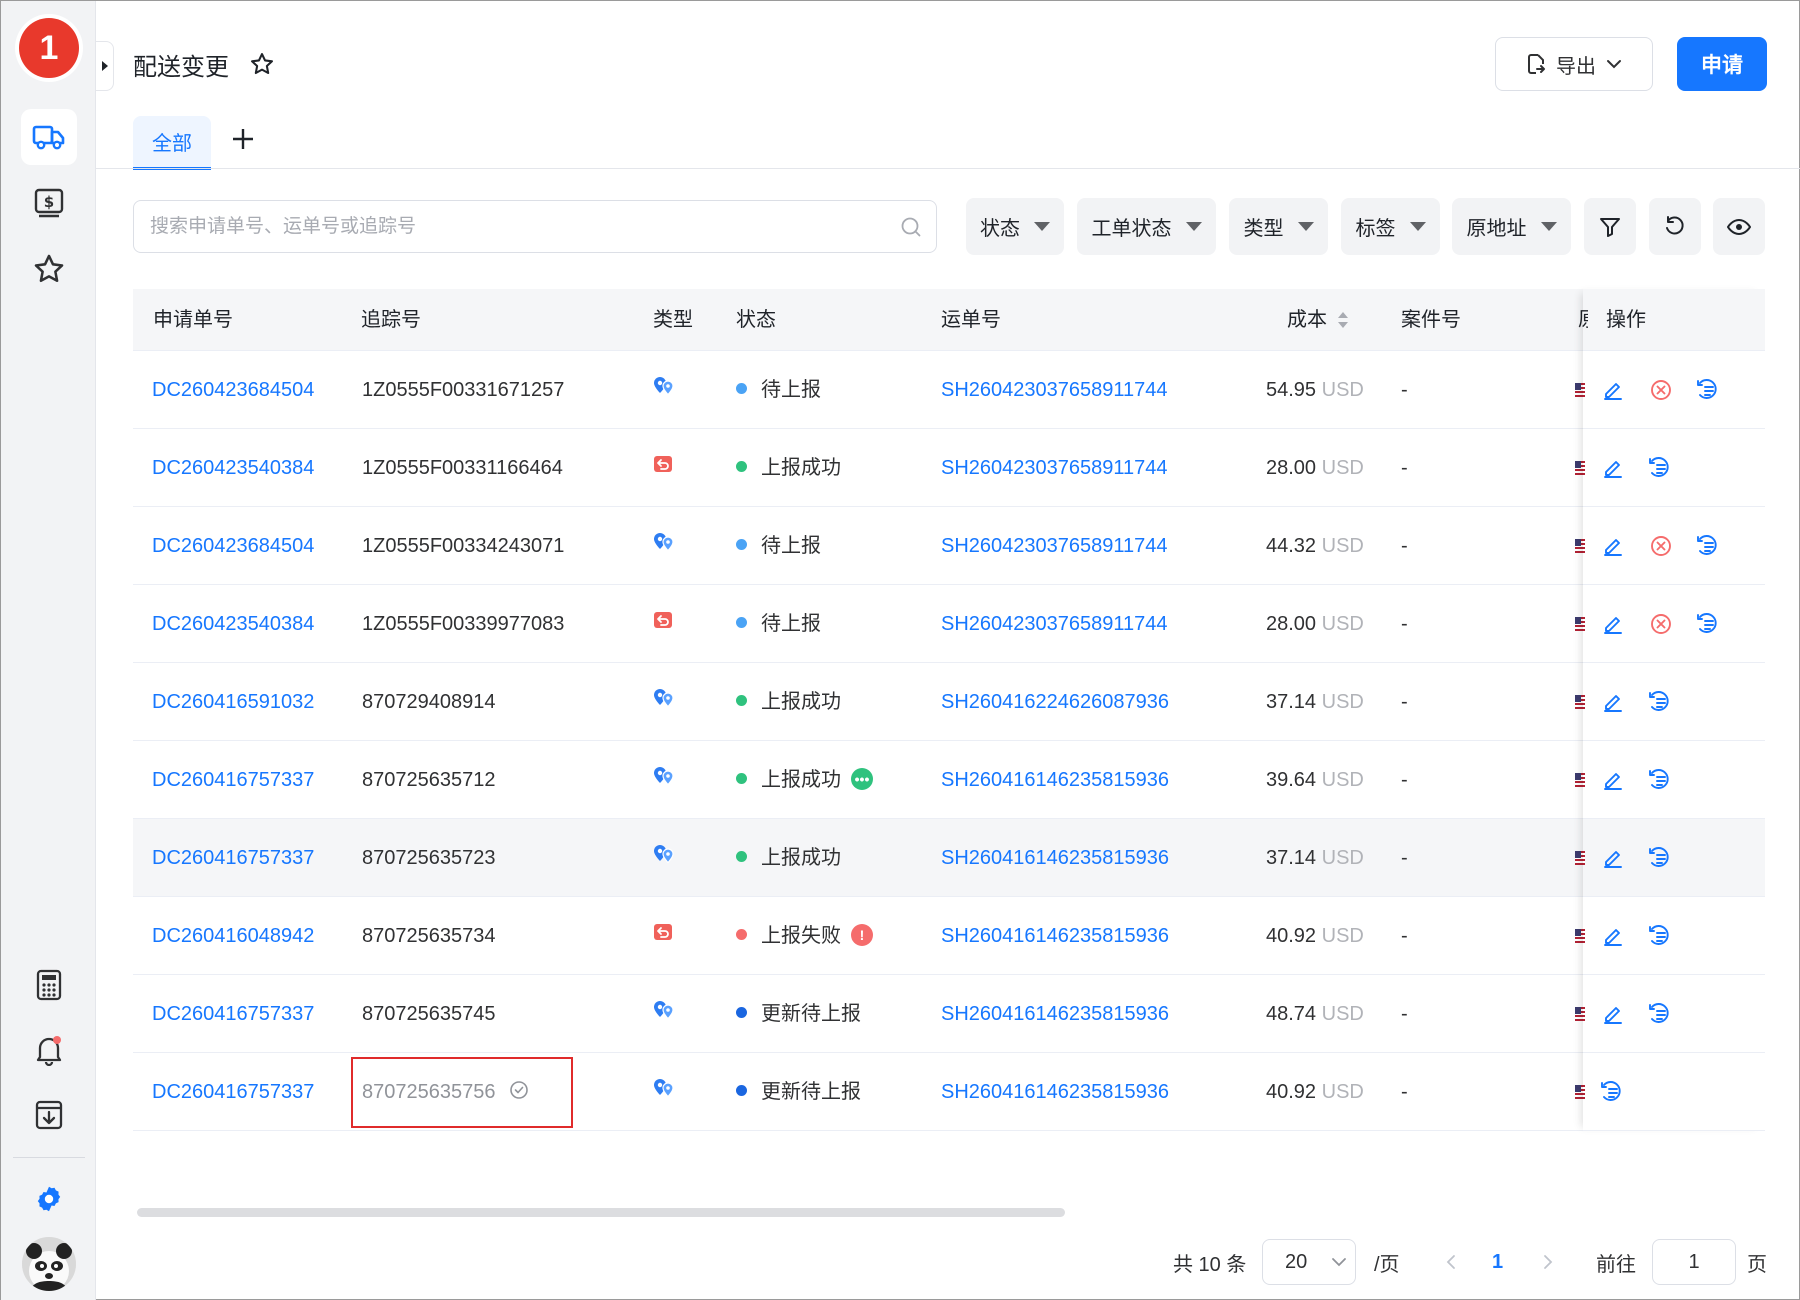  Describe the element at coordinates (49, 269) in the screenshot. I see `favorites-star-icon` at that location.